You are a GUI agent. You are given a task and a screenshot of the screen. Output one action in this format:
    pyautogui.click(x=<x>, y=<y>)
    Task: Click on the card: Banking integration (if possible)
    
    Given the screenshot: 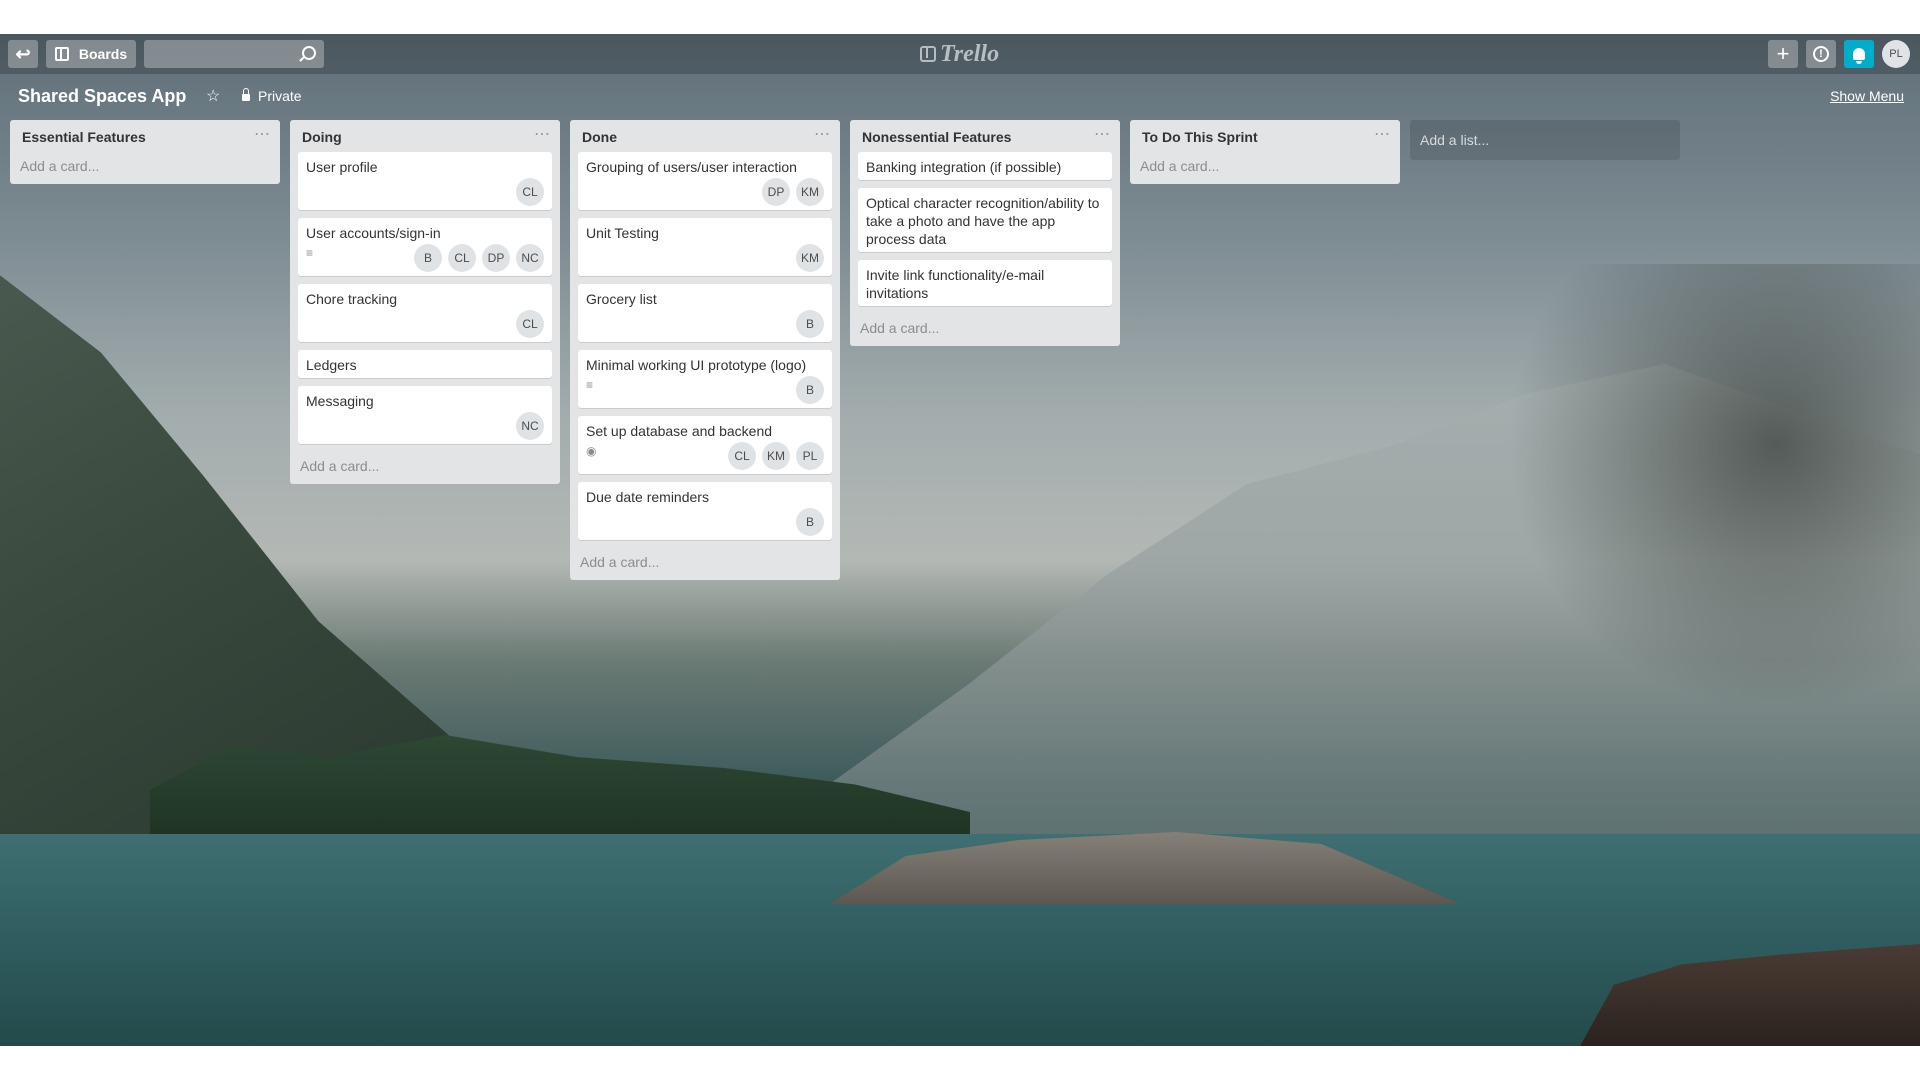 What is the action you would take?
    pyautogui.click(x=985, y=166)
    